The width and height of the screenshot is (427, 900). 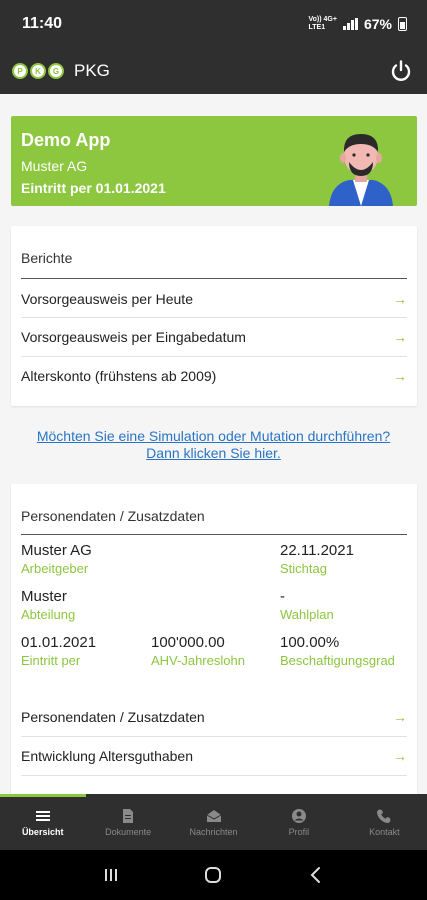 What do you see at coordinates (133, 337) in the screenshot?
I see `report-item-label: Vorsorgeausweis per Eingabedatum` at bounding box center [133, 337].